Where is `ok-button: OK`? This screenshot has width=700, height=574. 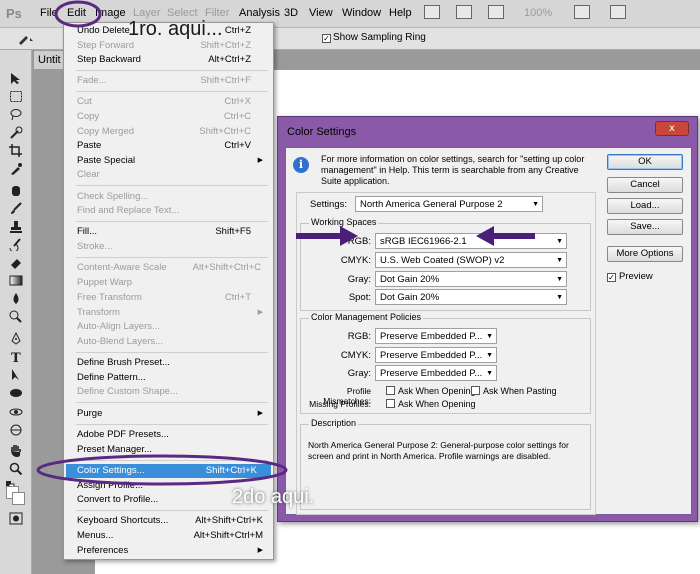
ok-button: OK is located at coordinates (645, 162).